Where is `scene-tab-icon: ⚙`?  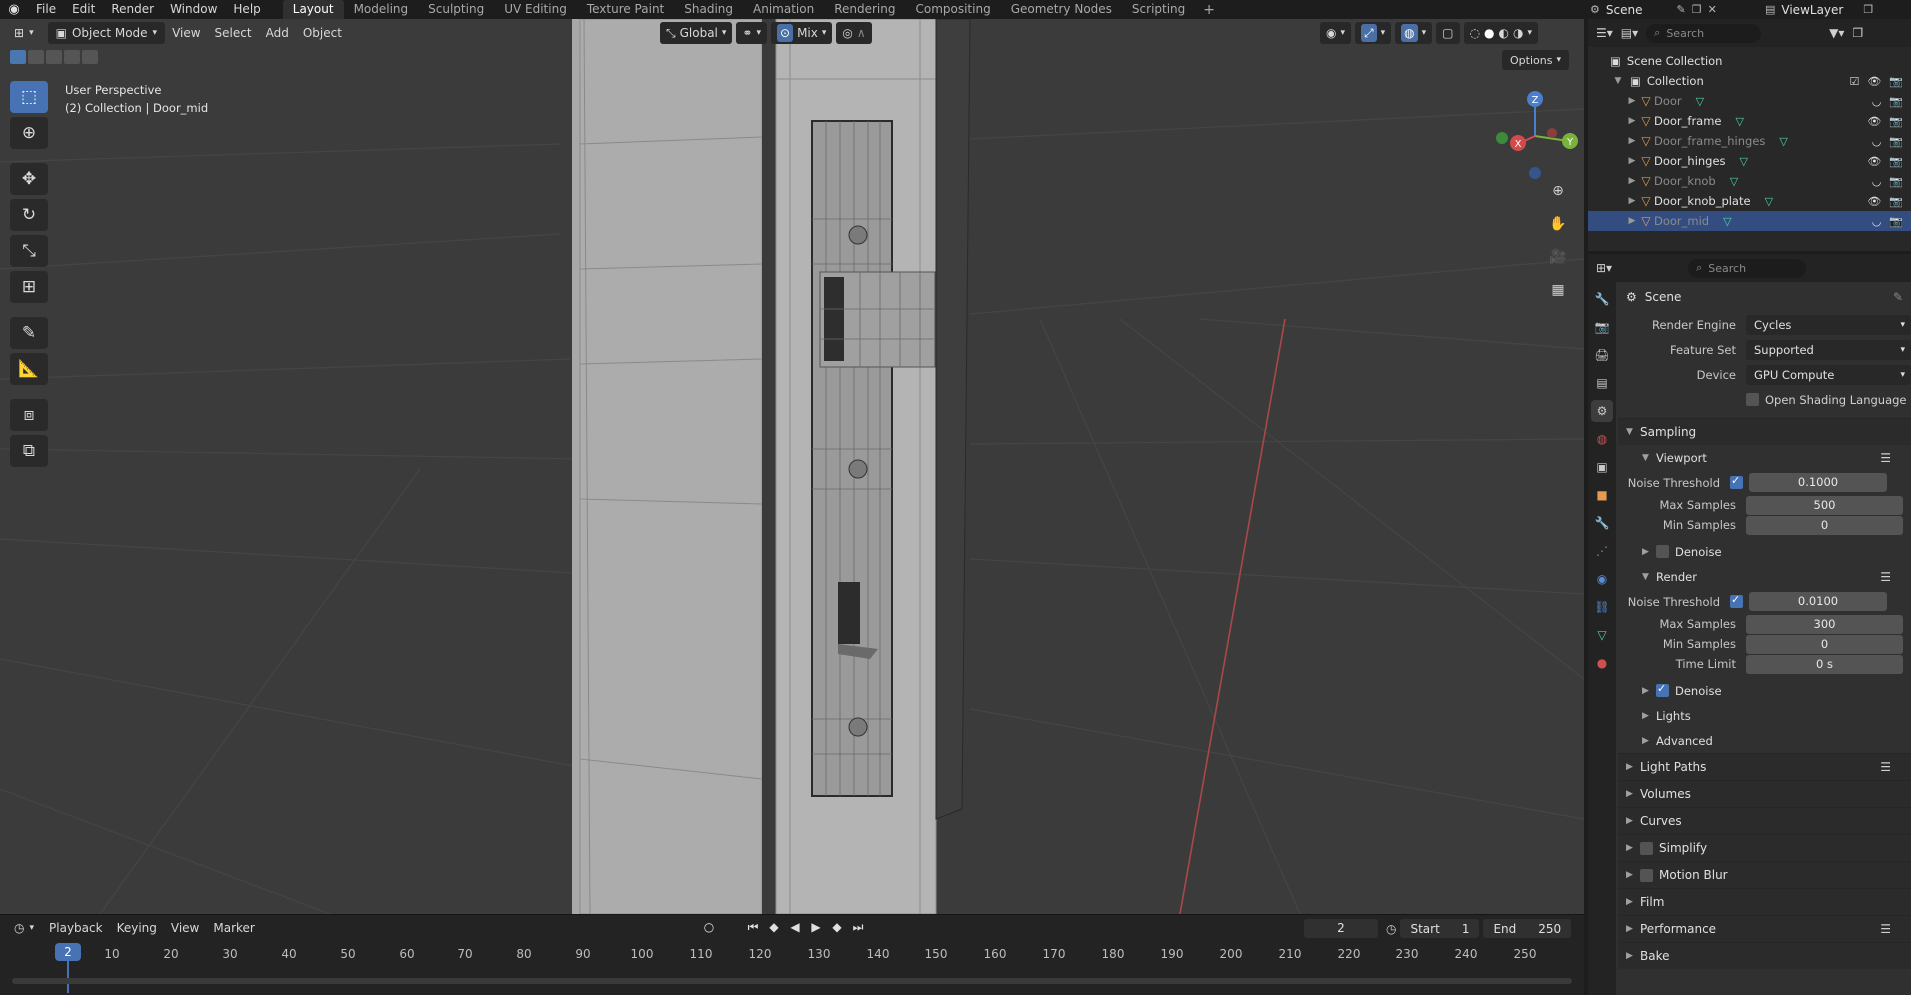
scene-tab-icon: ⚙ is located at coordinates (1602, 411).